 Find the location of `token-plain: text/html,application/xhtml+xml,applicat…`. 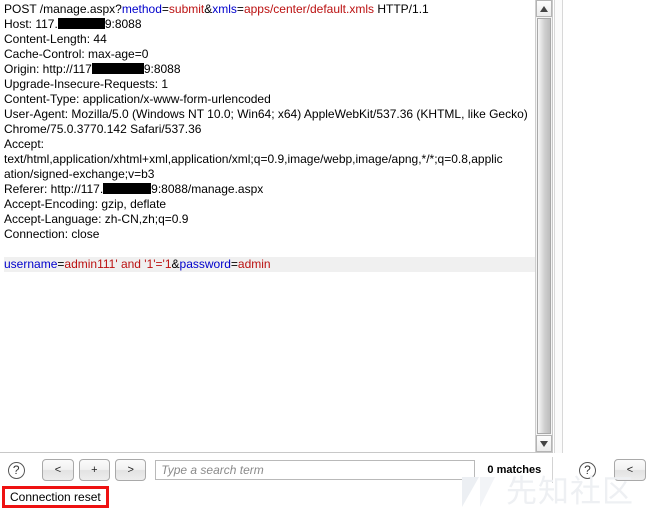

token-plain: text/html,application/xhtml+xml,applicat… is located at coordinates (253, 159).